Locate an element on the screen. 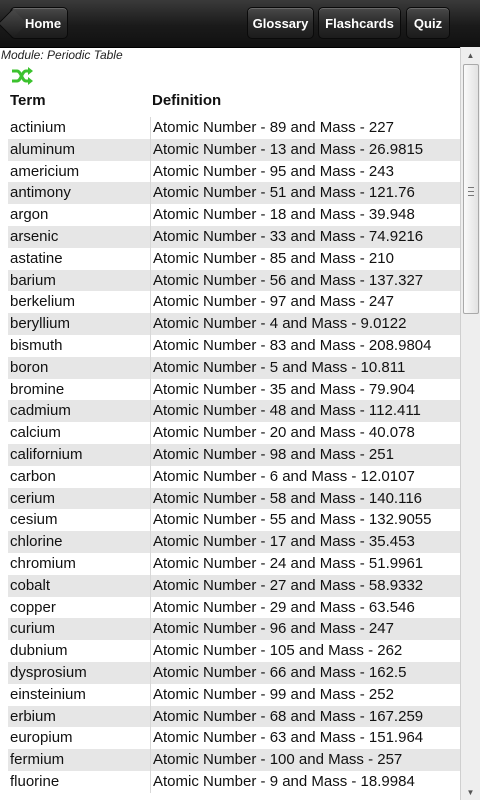 The image size is (480, 800). definition-cell: Atomic Number - 29 and Mass - 63.546 is located at coordinates (305, 607).